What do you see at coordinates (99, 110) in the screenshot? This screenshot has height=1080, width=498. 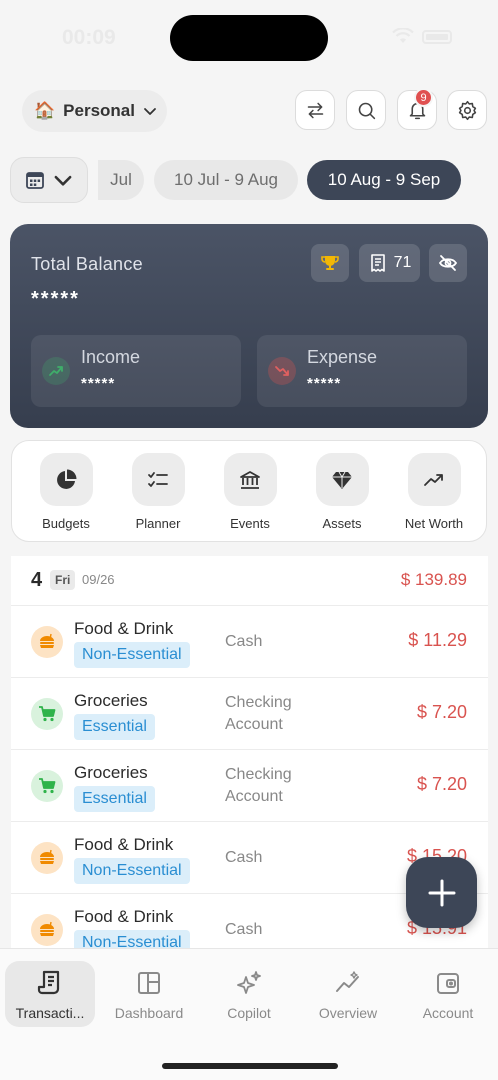 I see `profile-label: Personal` at bounding box center [99, 110].